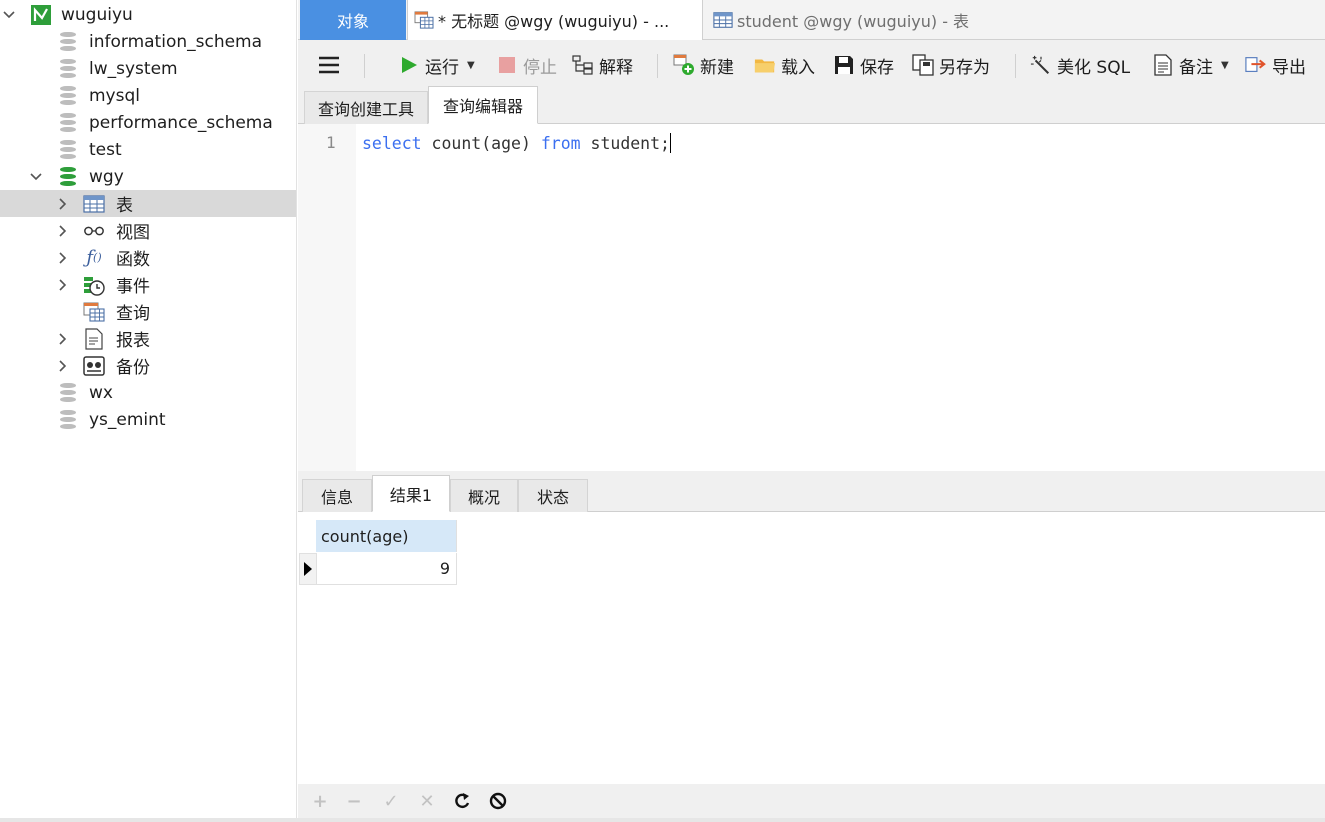 The width and height of the screenshot is (1325, 822). Describe the element at coordinates (462, 801) in the screenshot. I see `refresh-button` at that location.